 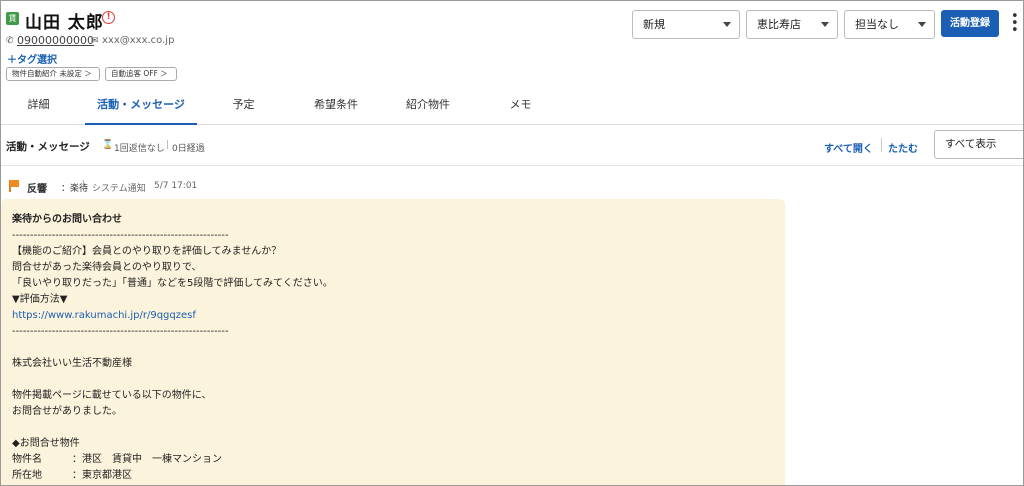 I want to click on hourglass-icon: ⌛, so click(x=108, y=145).